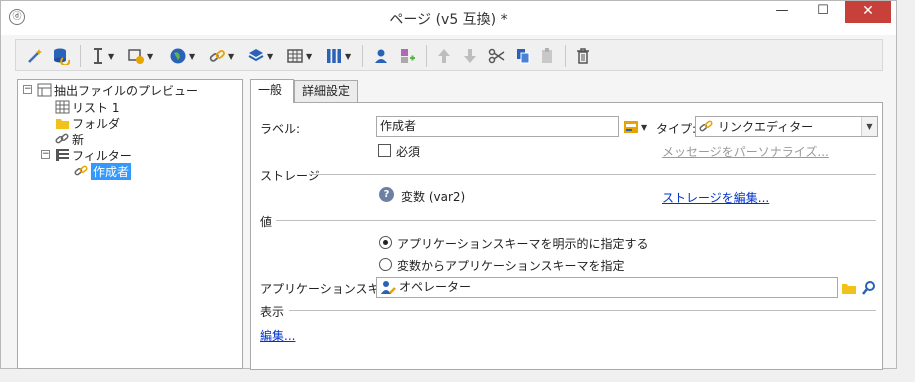 This screenshot has width=915, height=382. What do you see at coordinates (435, 287) in the screenshot?
I see `schema-value: オペレーター` at bounding box center [435, 287].